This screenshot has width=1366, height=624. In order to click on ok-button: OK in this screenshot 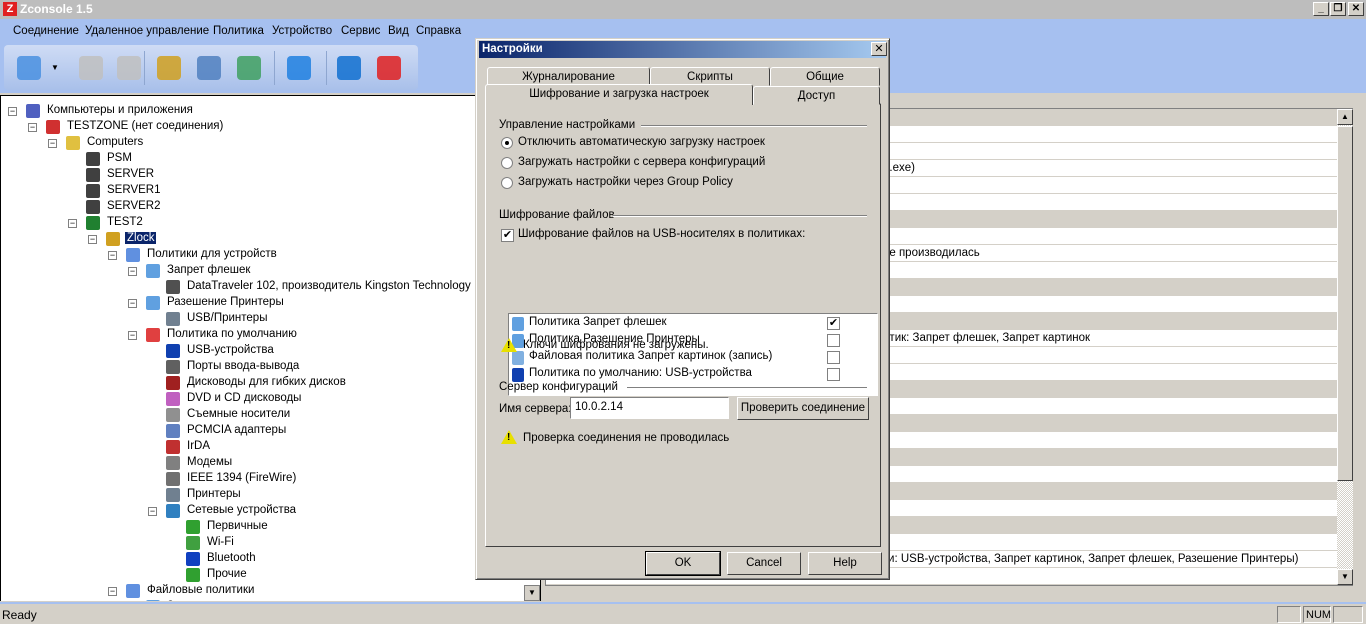, I will do `click(683, 563)`.